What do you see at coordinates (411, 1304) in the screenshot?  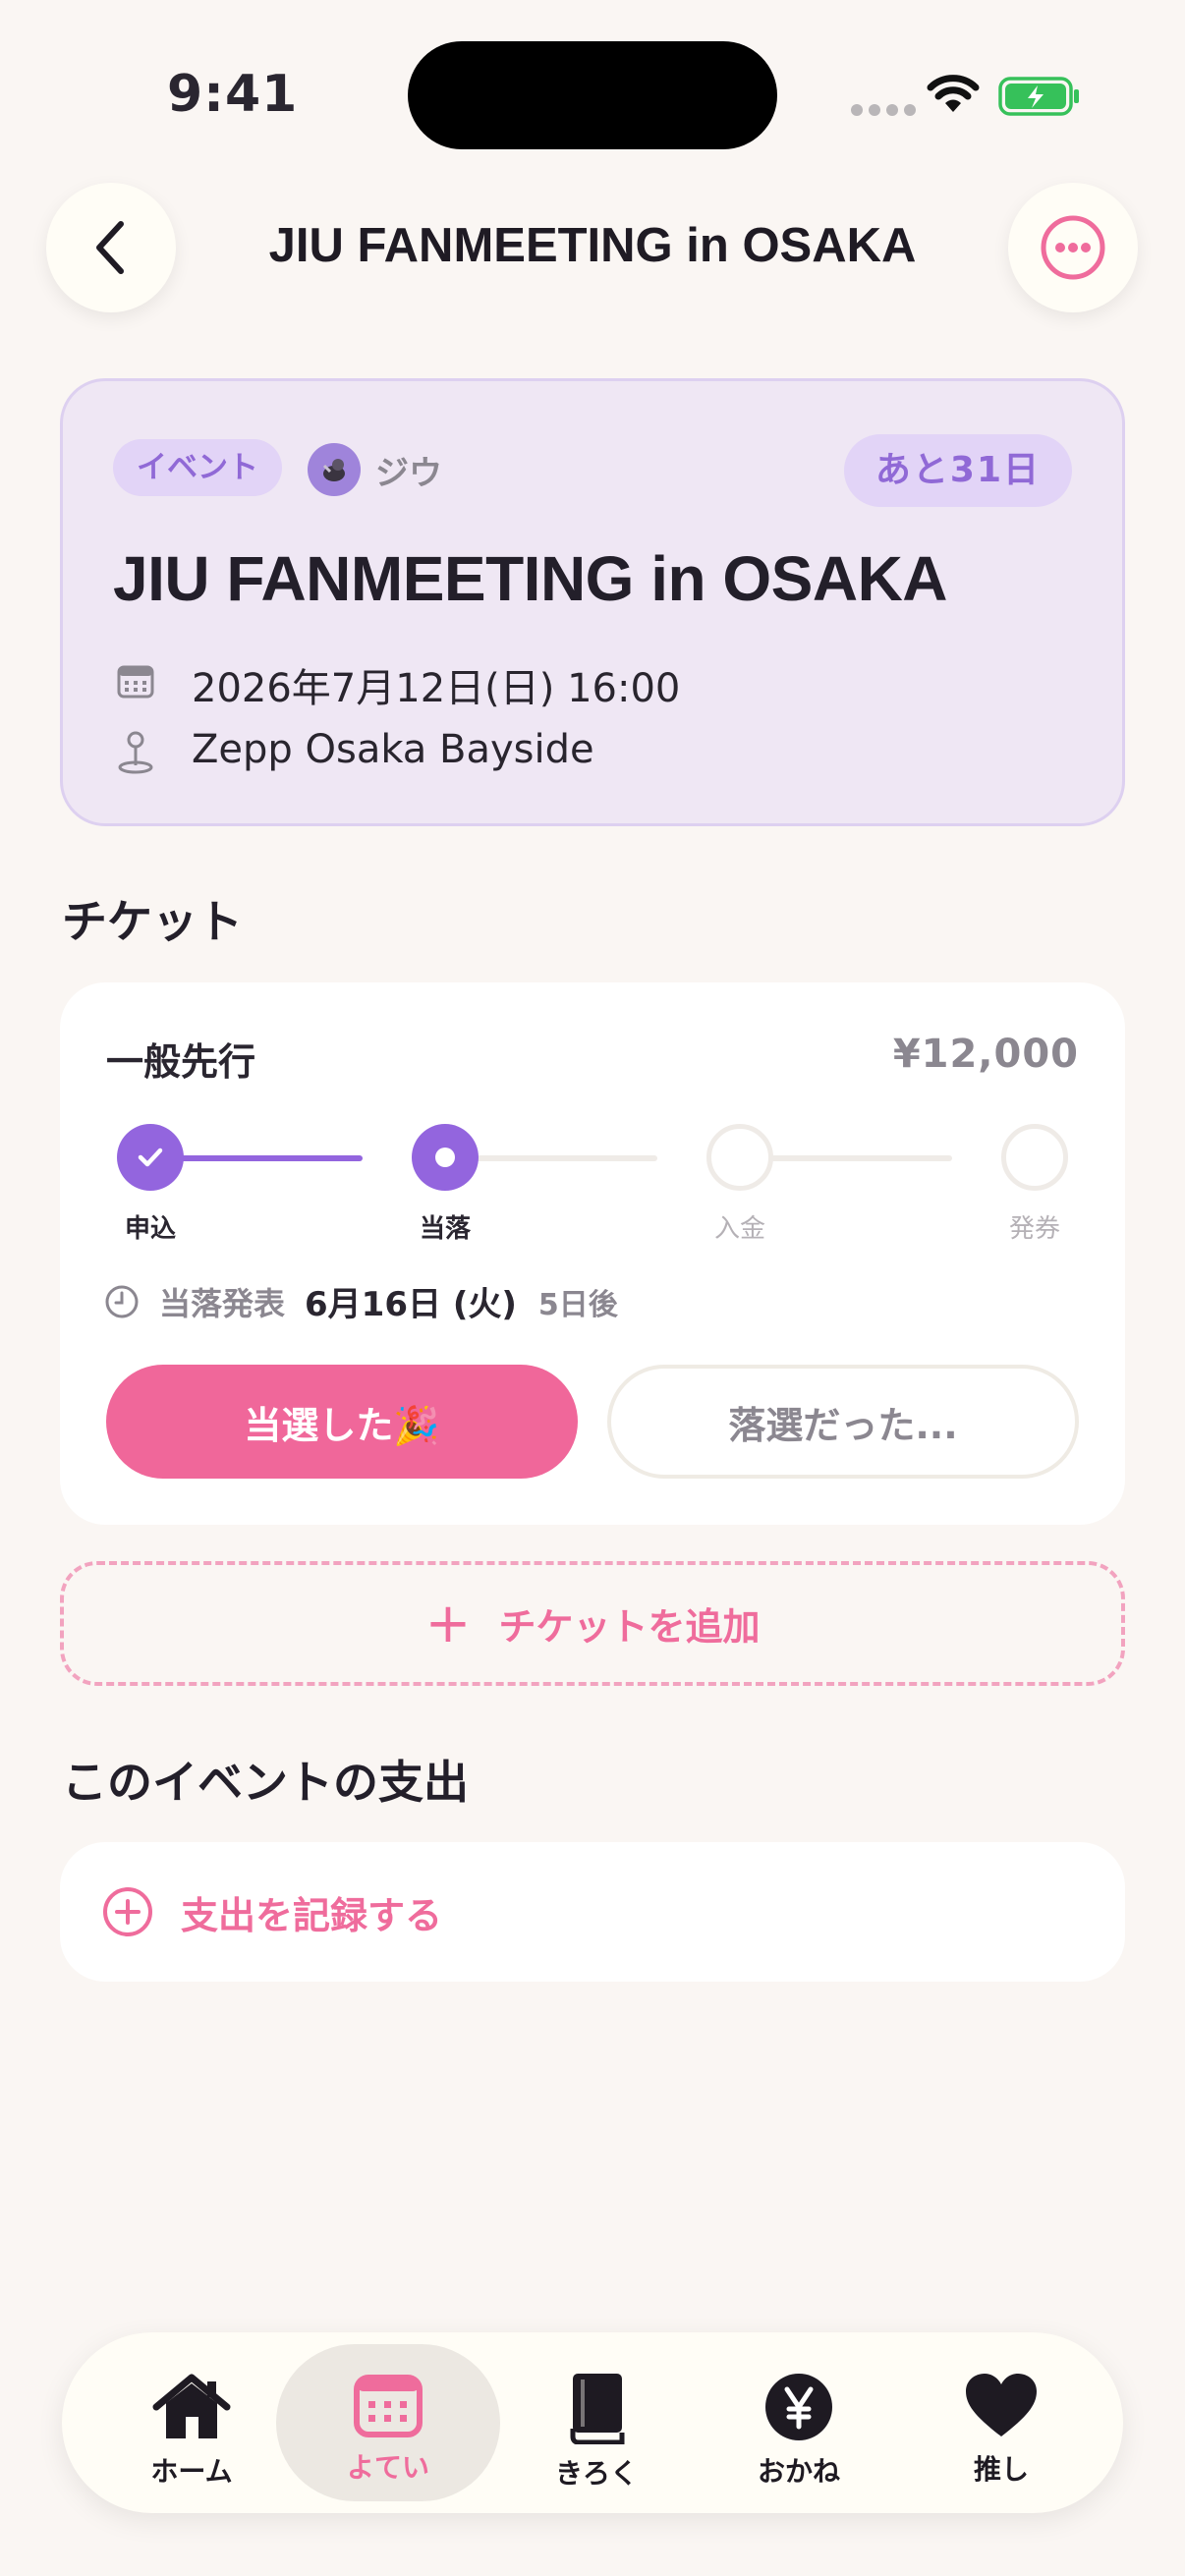 I see `announcement-date: 6月16日 (火)` at bounding box center [411, 1304].